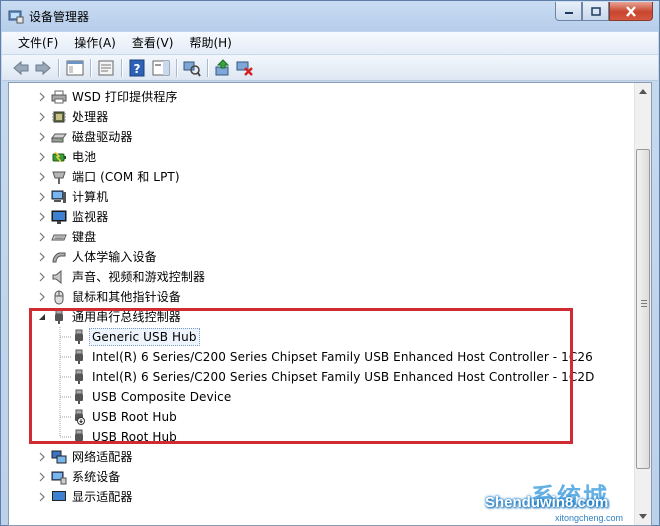 The image size is (660, 526). Describe the element at coordinates (643, 309) in the screenshot. I see `scroll-thumb` at that location.